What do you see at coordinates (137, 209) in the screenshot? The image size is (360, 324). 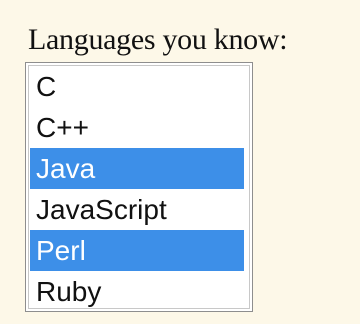 I see `option-javascript: JavaScript` at bounding box center [137, 209].